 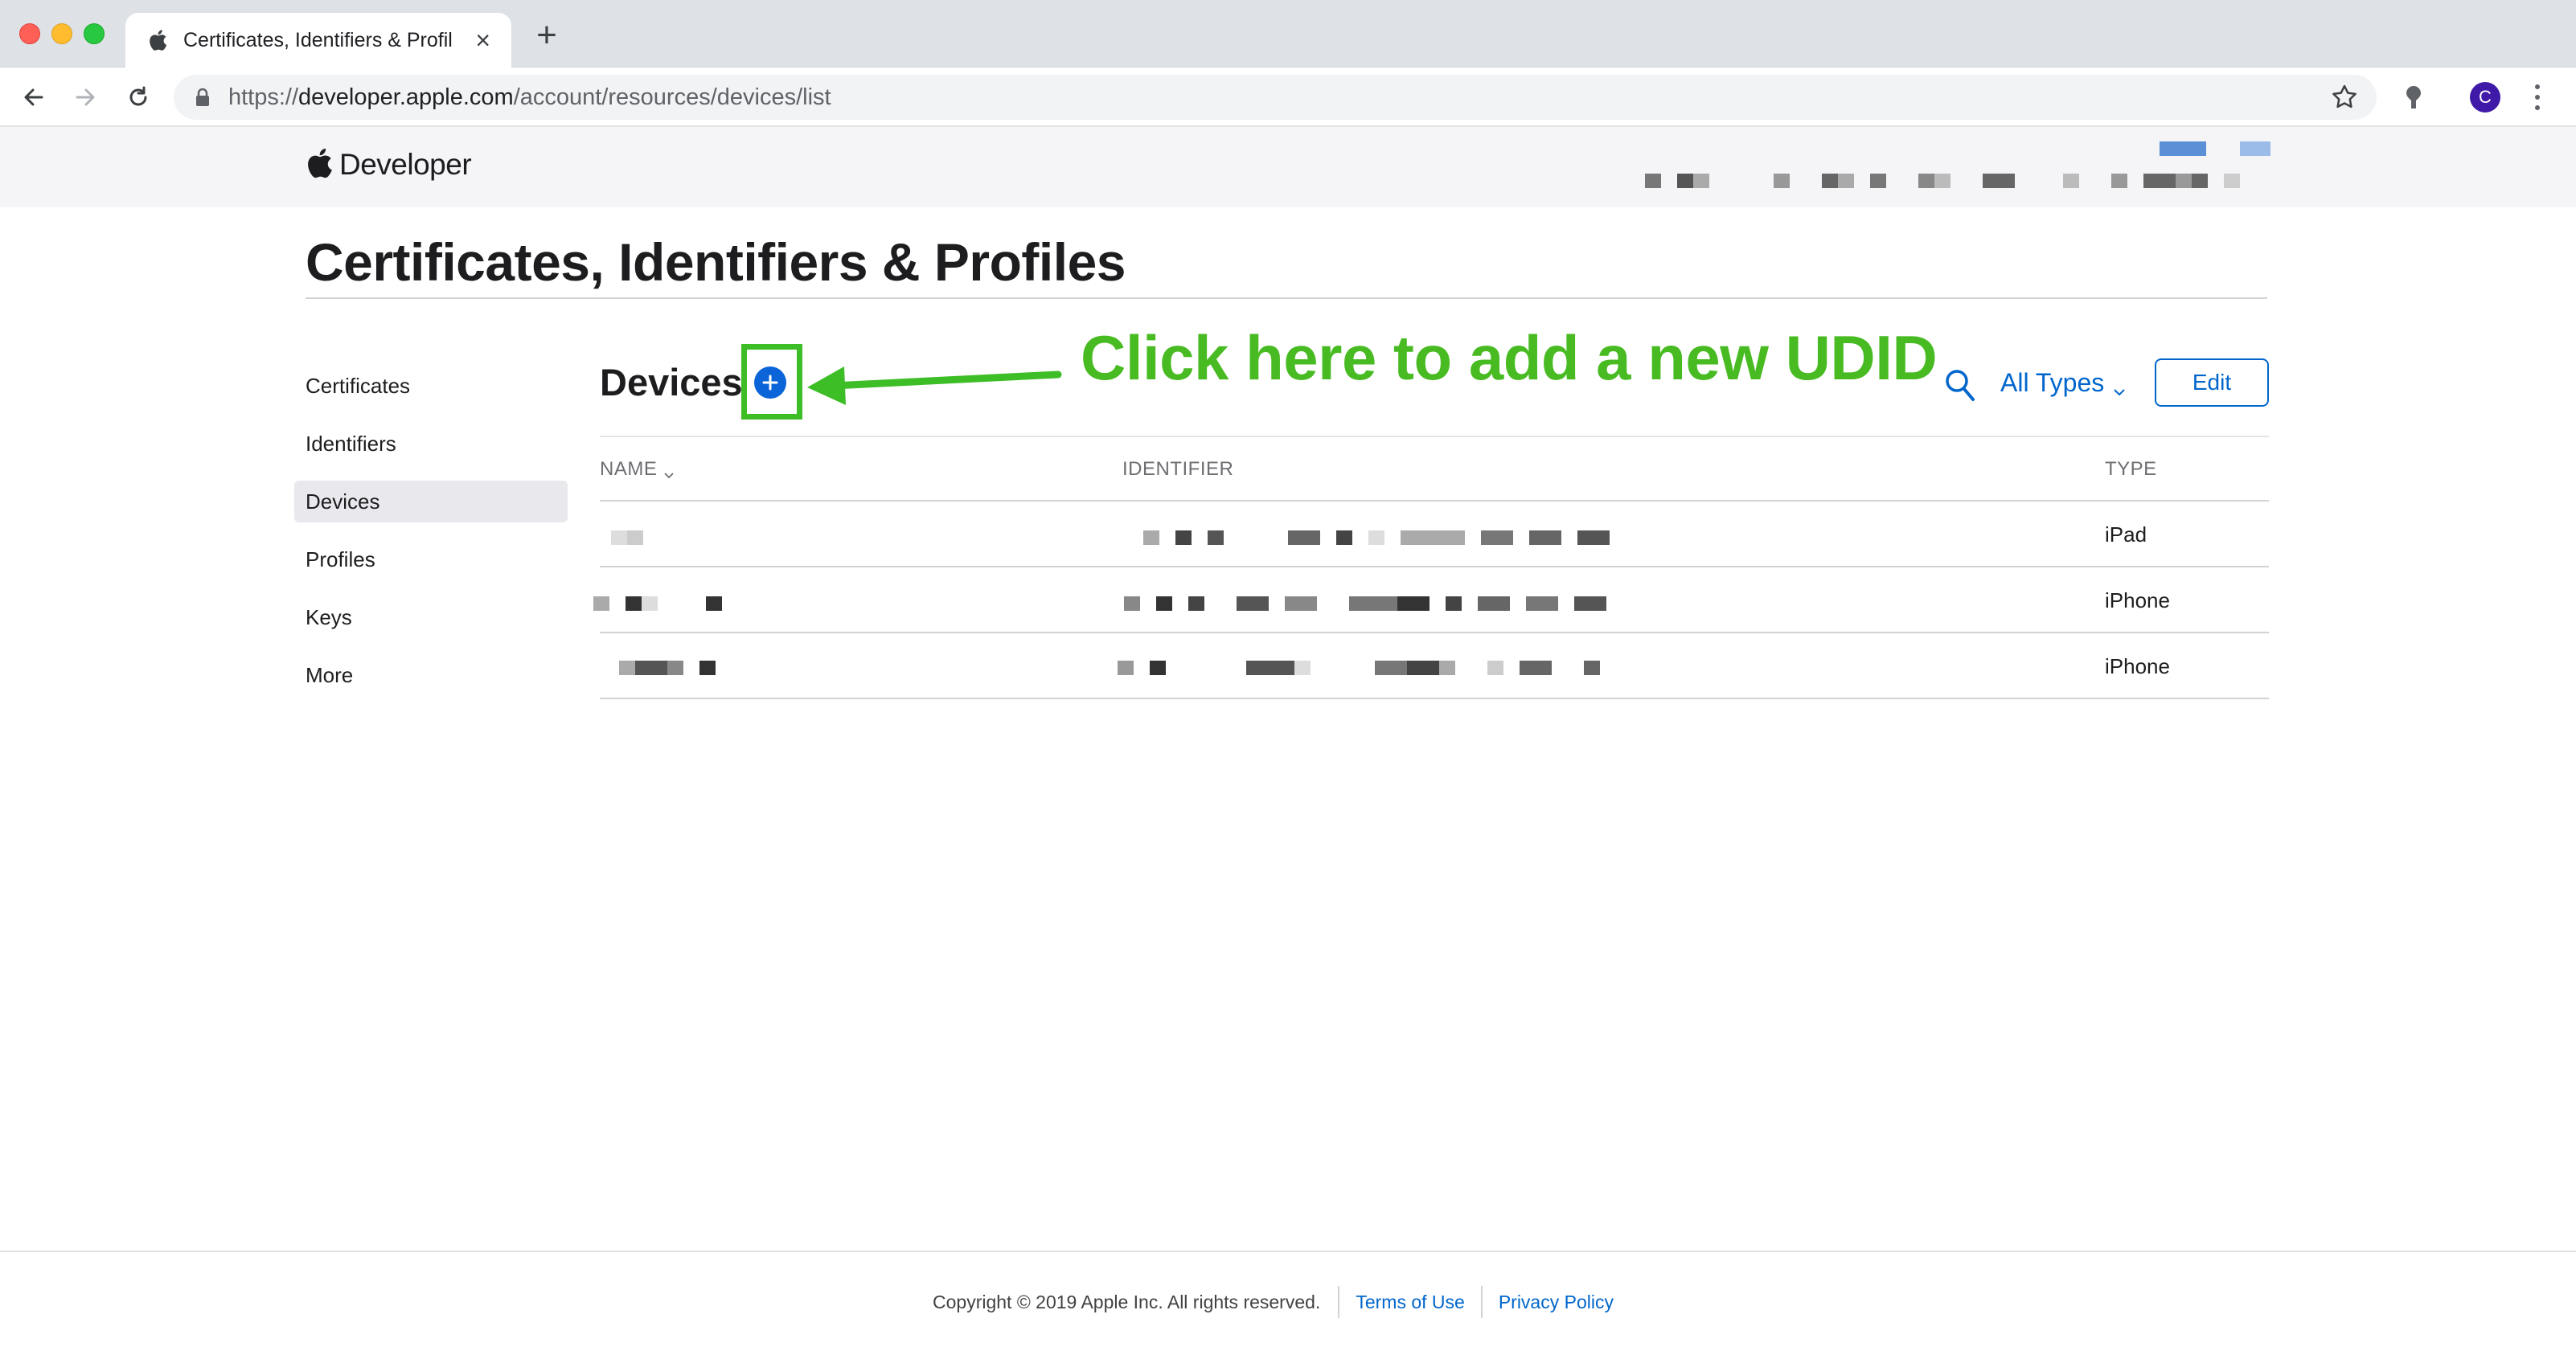 What do you see at coordinates (671, 382) in the screenshot?
I see `section-title: Devices` at bounding box center [671, 382].